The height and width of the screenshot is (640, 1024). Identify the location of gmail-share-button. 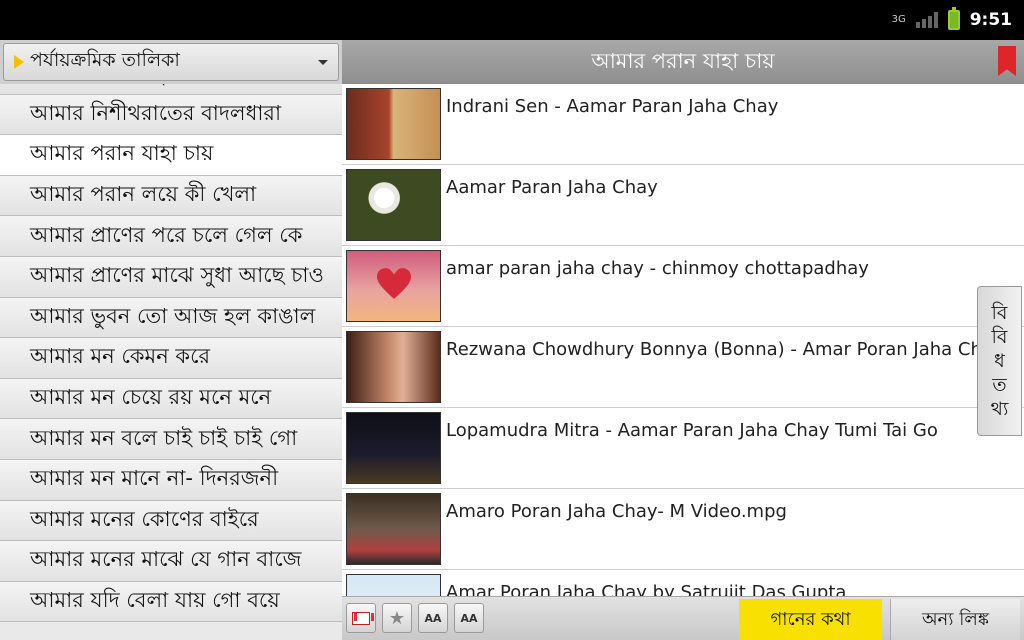
(361, 618).